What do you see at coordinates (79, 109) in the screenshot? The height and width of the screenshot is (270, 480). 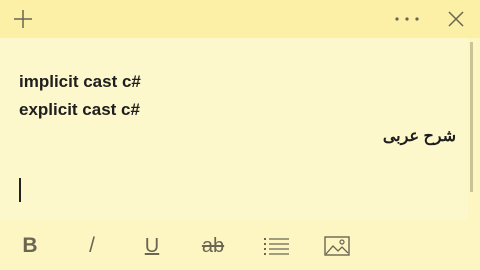 I see `note-line-2: explicit cast c#` at bounding box center [79, 109].